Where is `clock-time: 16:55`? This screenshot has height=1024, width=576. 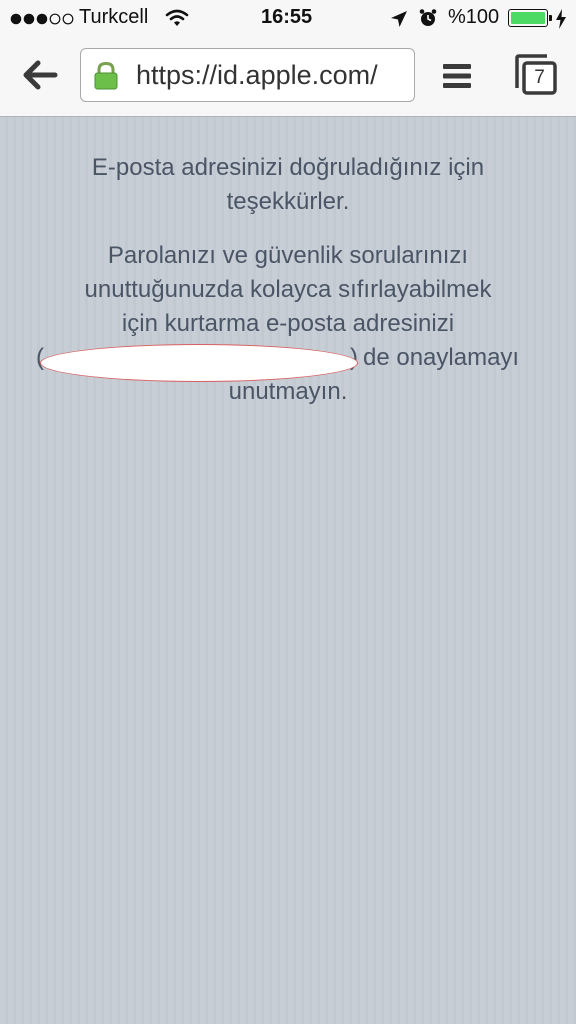 clock-time: 16:55 is located at coordinates (287, 17).